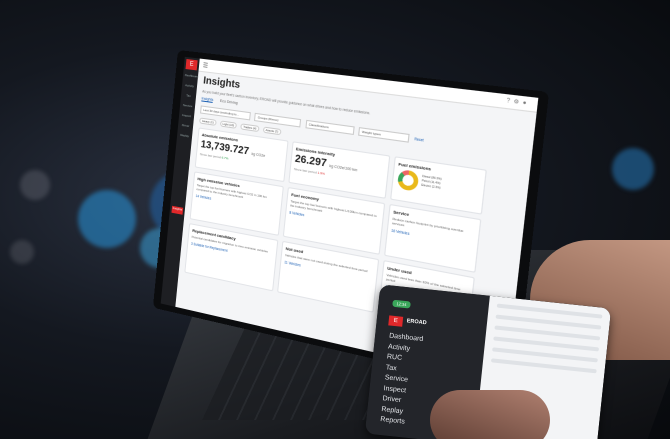 This screenshot has height=439, width=670. I want to click on sidebar-item-replay: Replay, so click(185, 137).